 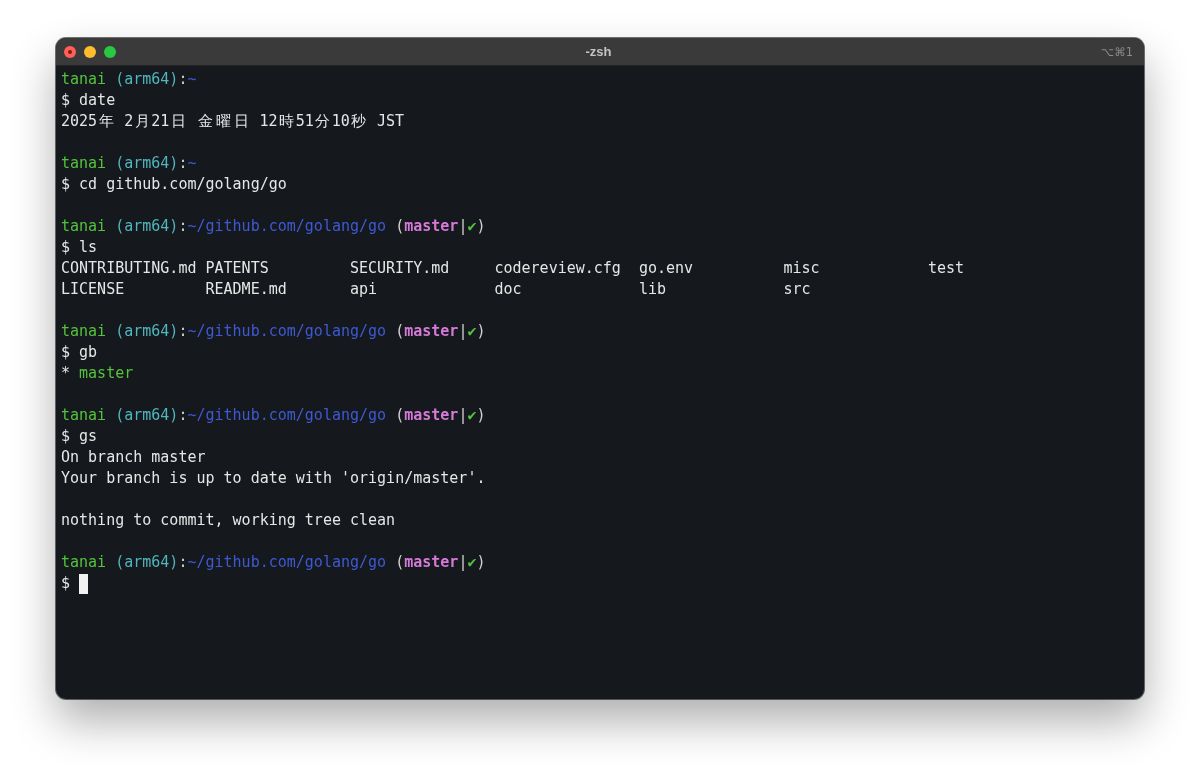 I want to click on keyboard-shortcut: ⌥⌘1, so click(x=1116, y=51).